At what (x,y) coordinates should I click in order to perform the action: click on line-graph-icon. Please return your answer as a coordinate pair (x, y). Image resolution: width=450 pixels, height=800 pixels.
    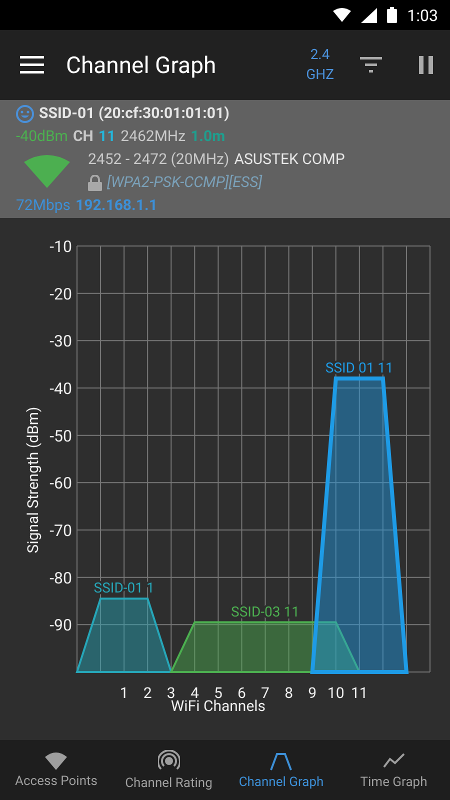
    Looking at the image, I should click on (393, 760).